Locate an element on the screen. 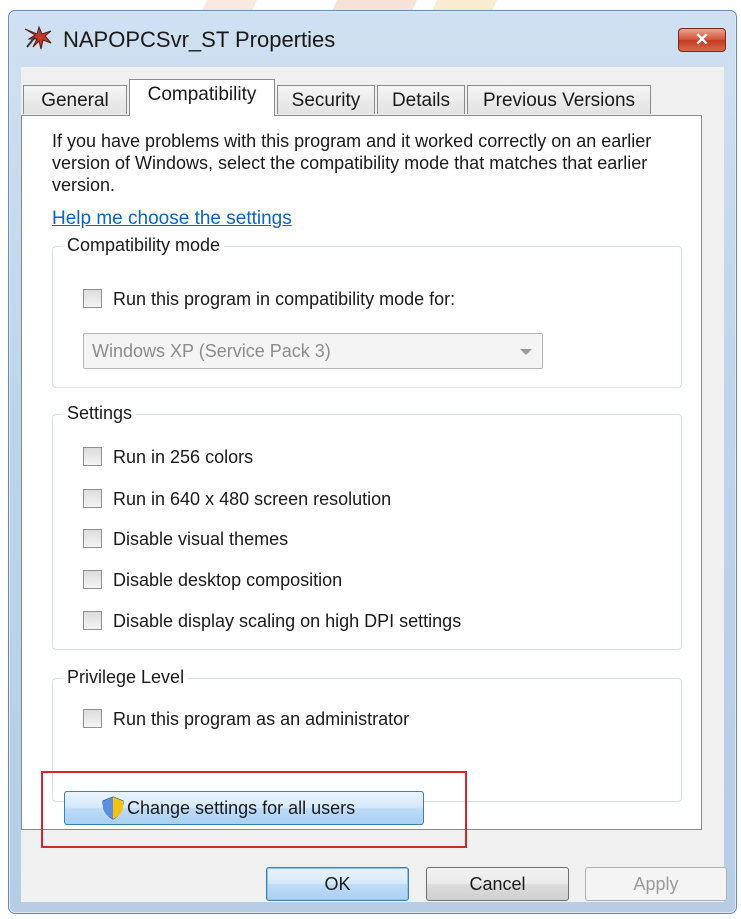 This screenshot has width=741, height=919. app-icon is located at coordinates (38, 37).